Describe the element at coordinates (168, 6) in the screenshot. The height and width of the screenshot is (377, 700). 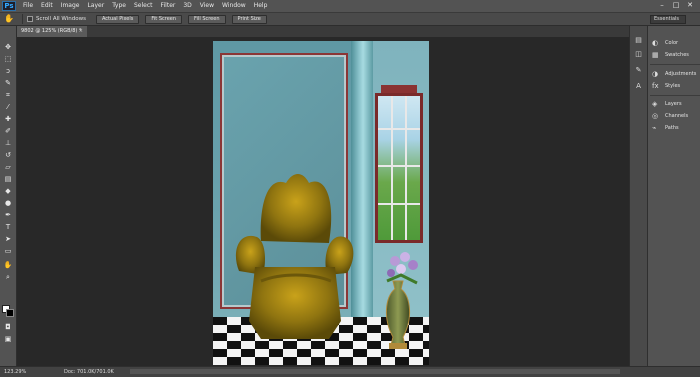
I see `menu-filter: Filter` at that location.